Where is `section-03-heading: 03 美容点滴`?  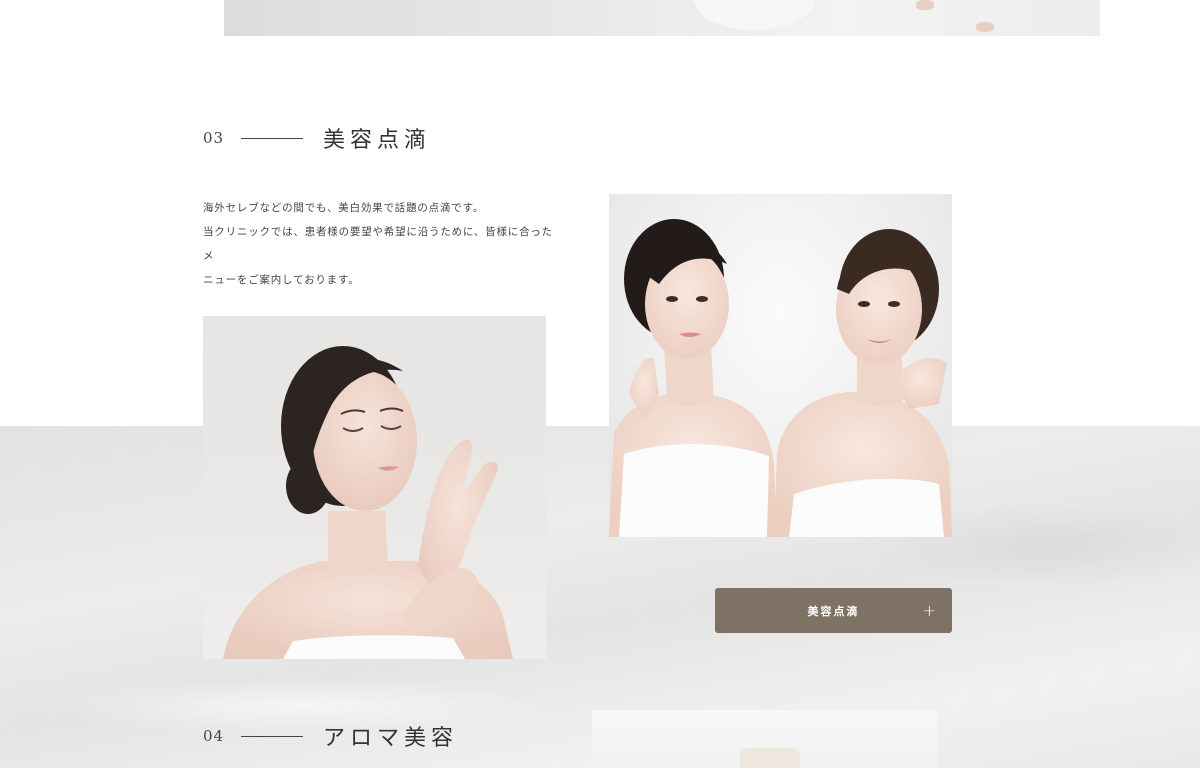 section-03-heading: 03 美容点滴 is located at coordinates (317, 138).